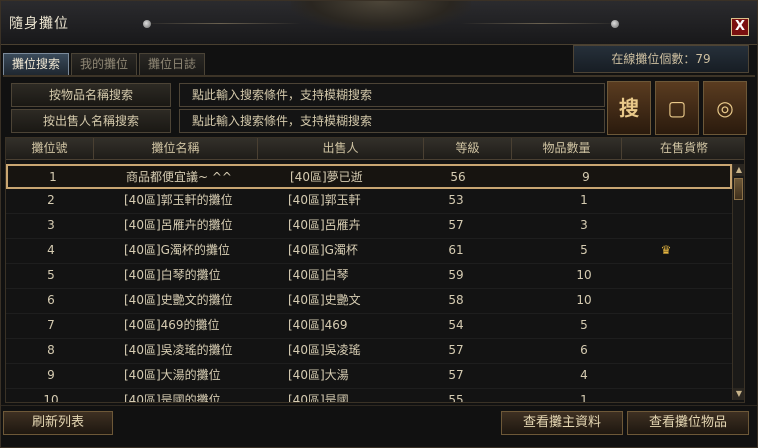  Describe the element at coordinates (584, 350) in the screenshot. I see `cell-item-count: 6` at that location.